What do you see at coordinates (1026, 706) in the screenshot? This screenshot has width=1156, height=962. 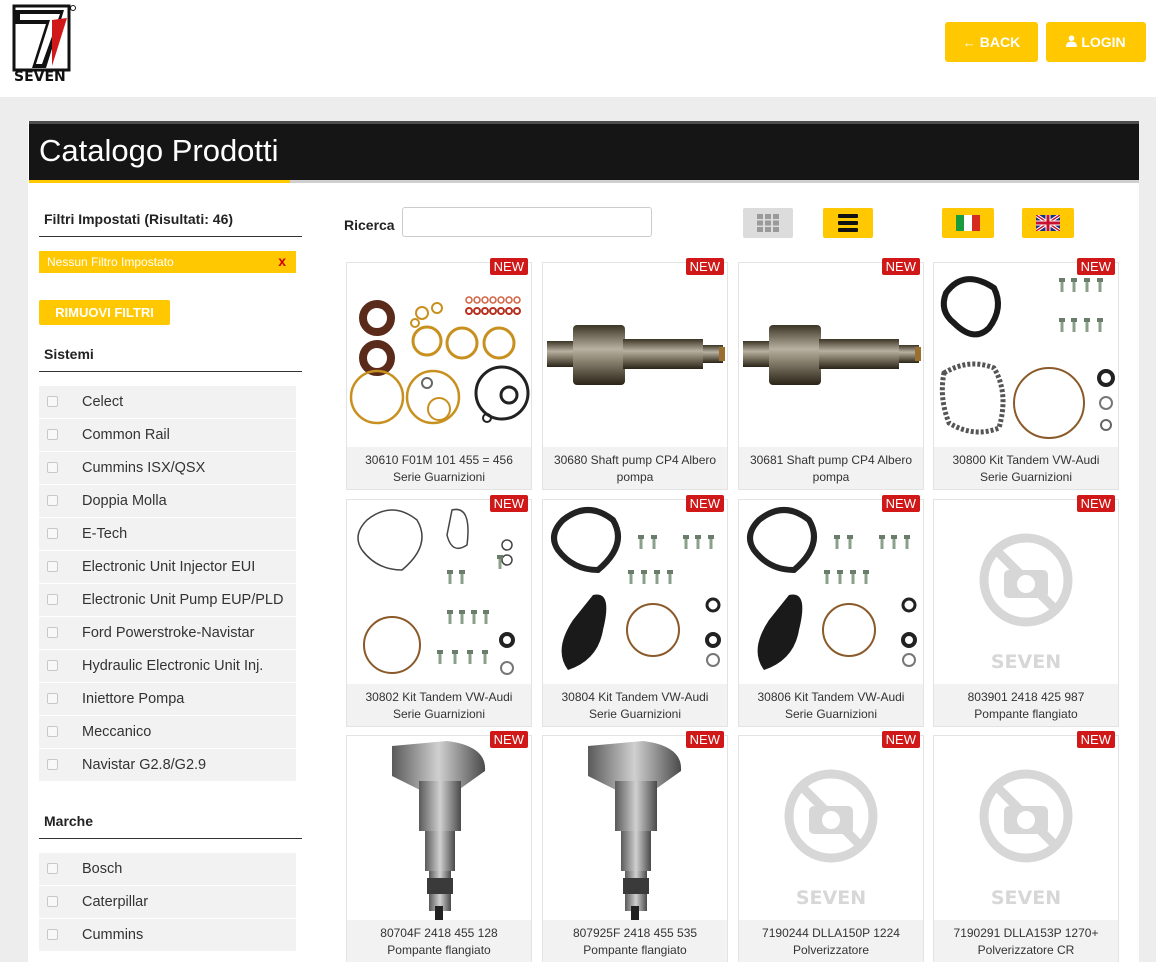 I see `product-caption: 803901 2418 425 987 Pompante flangiato` at bounding box center [1026, 706].